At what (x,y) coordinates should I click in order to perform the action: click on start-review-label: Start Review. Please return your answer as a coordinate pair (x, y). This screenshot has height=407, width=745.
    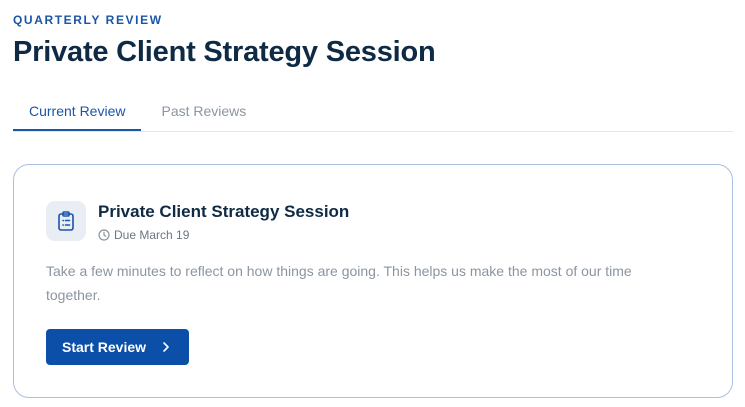
    Looking at the image, I should click on (104, 347).